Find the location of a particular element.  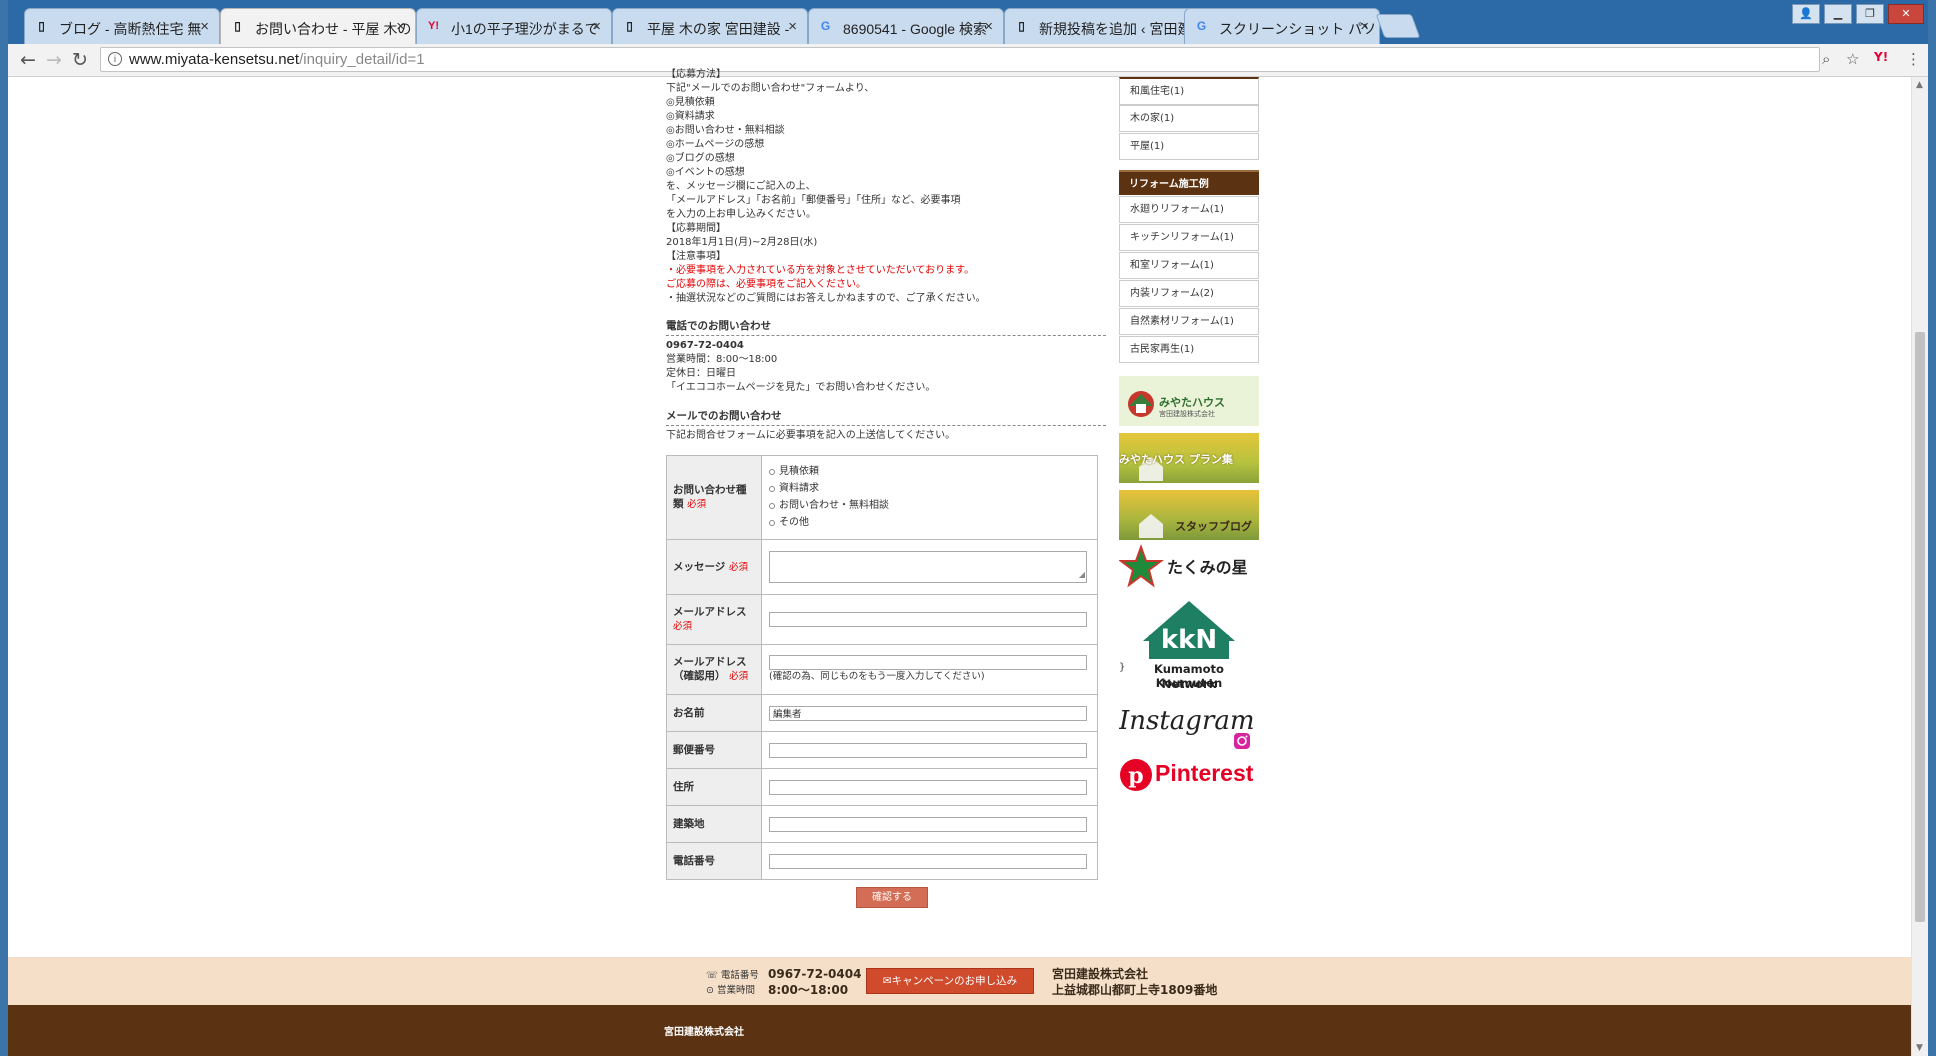

phone-number: 0967-72-0404 is located at coordinates (705, 345).